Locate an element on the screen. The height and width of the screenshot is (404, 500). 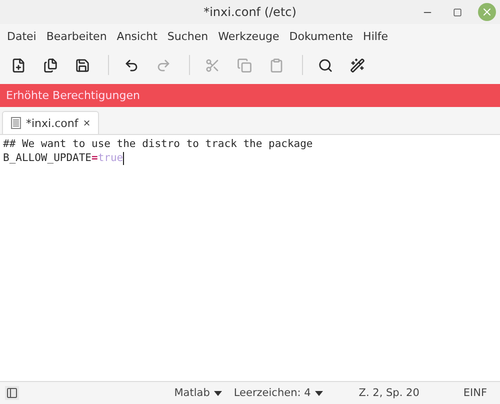
menu-item: Datei is located at coordinates (22, 36).